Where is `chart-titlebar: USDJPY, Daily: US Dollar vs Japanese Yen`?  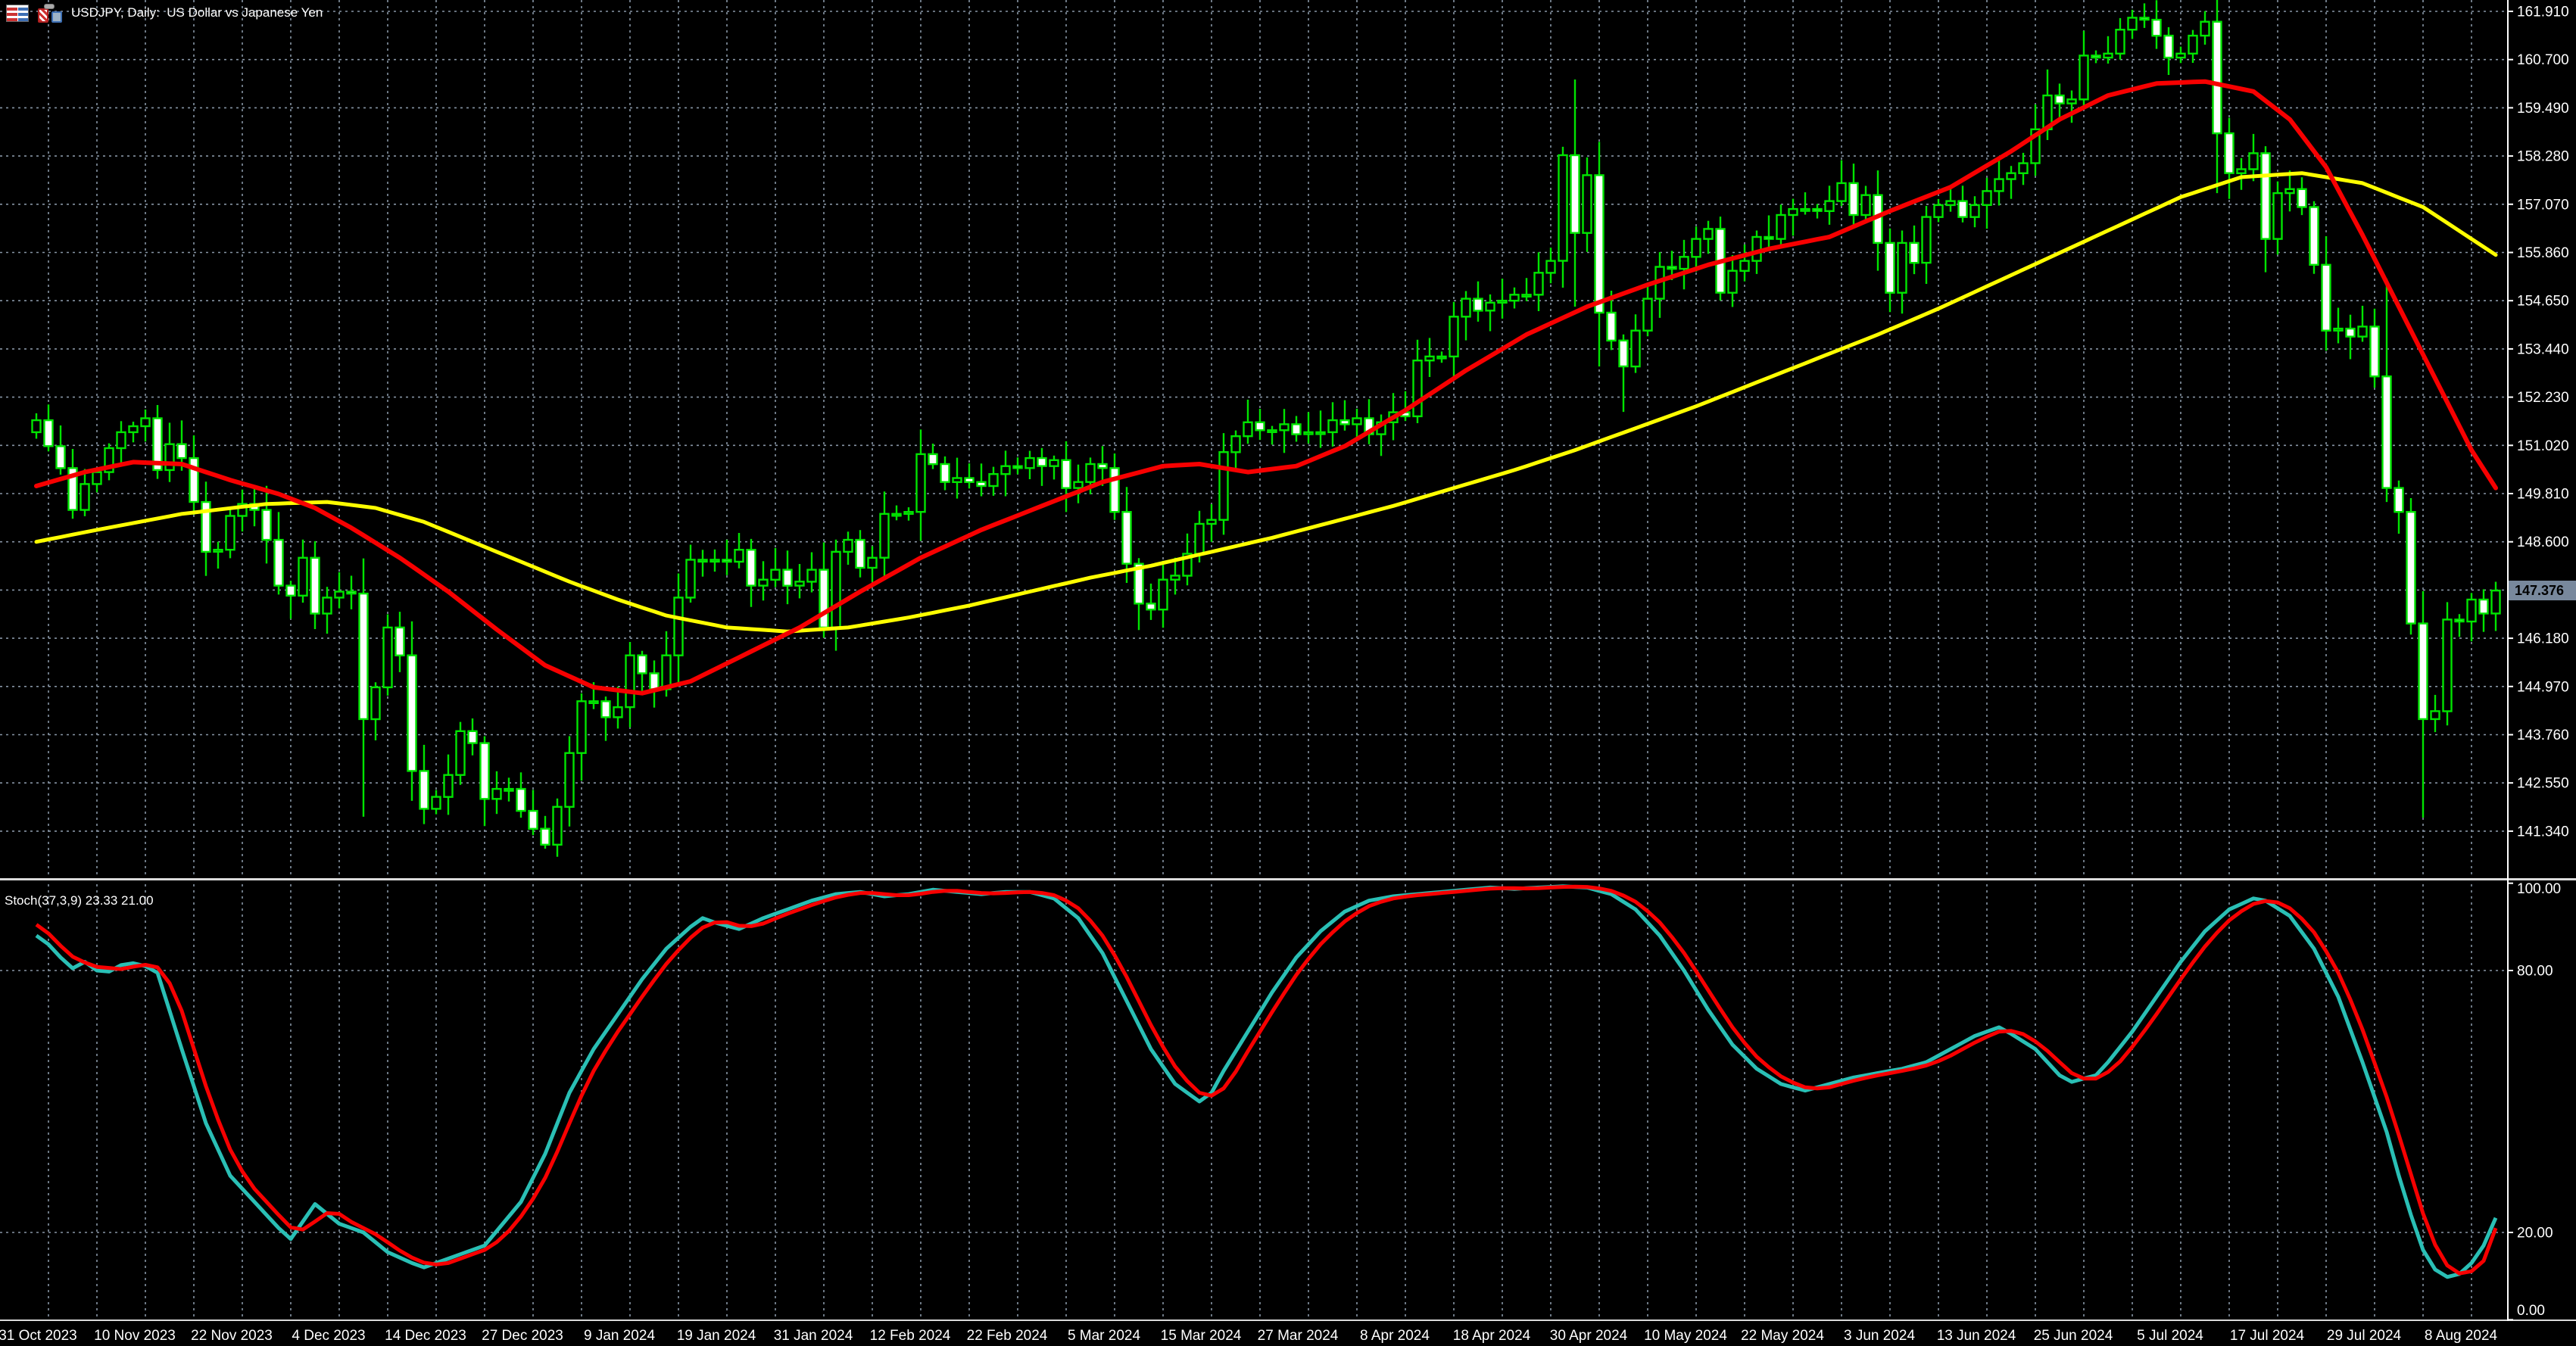 chart-titlebar: USDJPY, Daily: US Dollar vs Japanese Yen is located at coordinates (164, 13).